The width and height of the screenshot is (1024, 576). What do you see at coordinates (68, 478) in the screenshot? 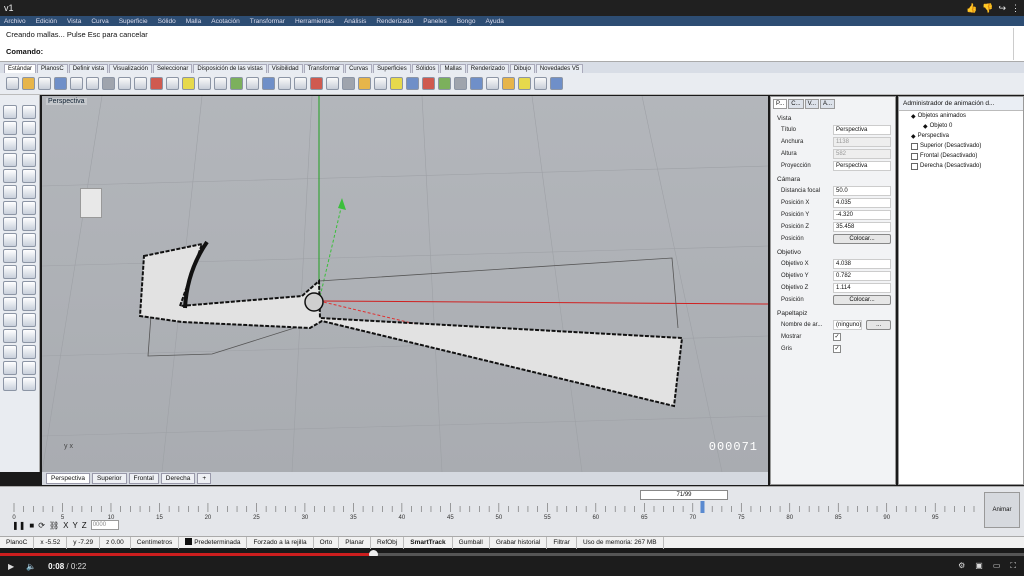
I see `viewport-tab-0: Perspectiva` at bounding box center [68, 478].